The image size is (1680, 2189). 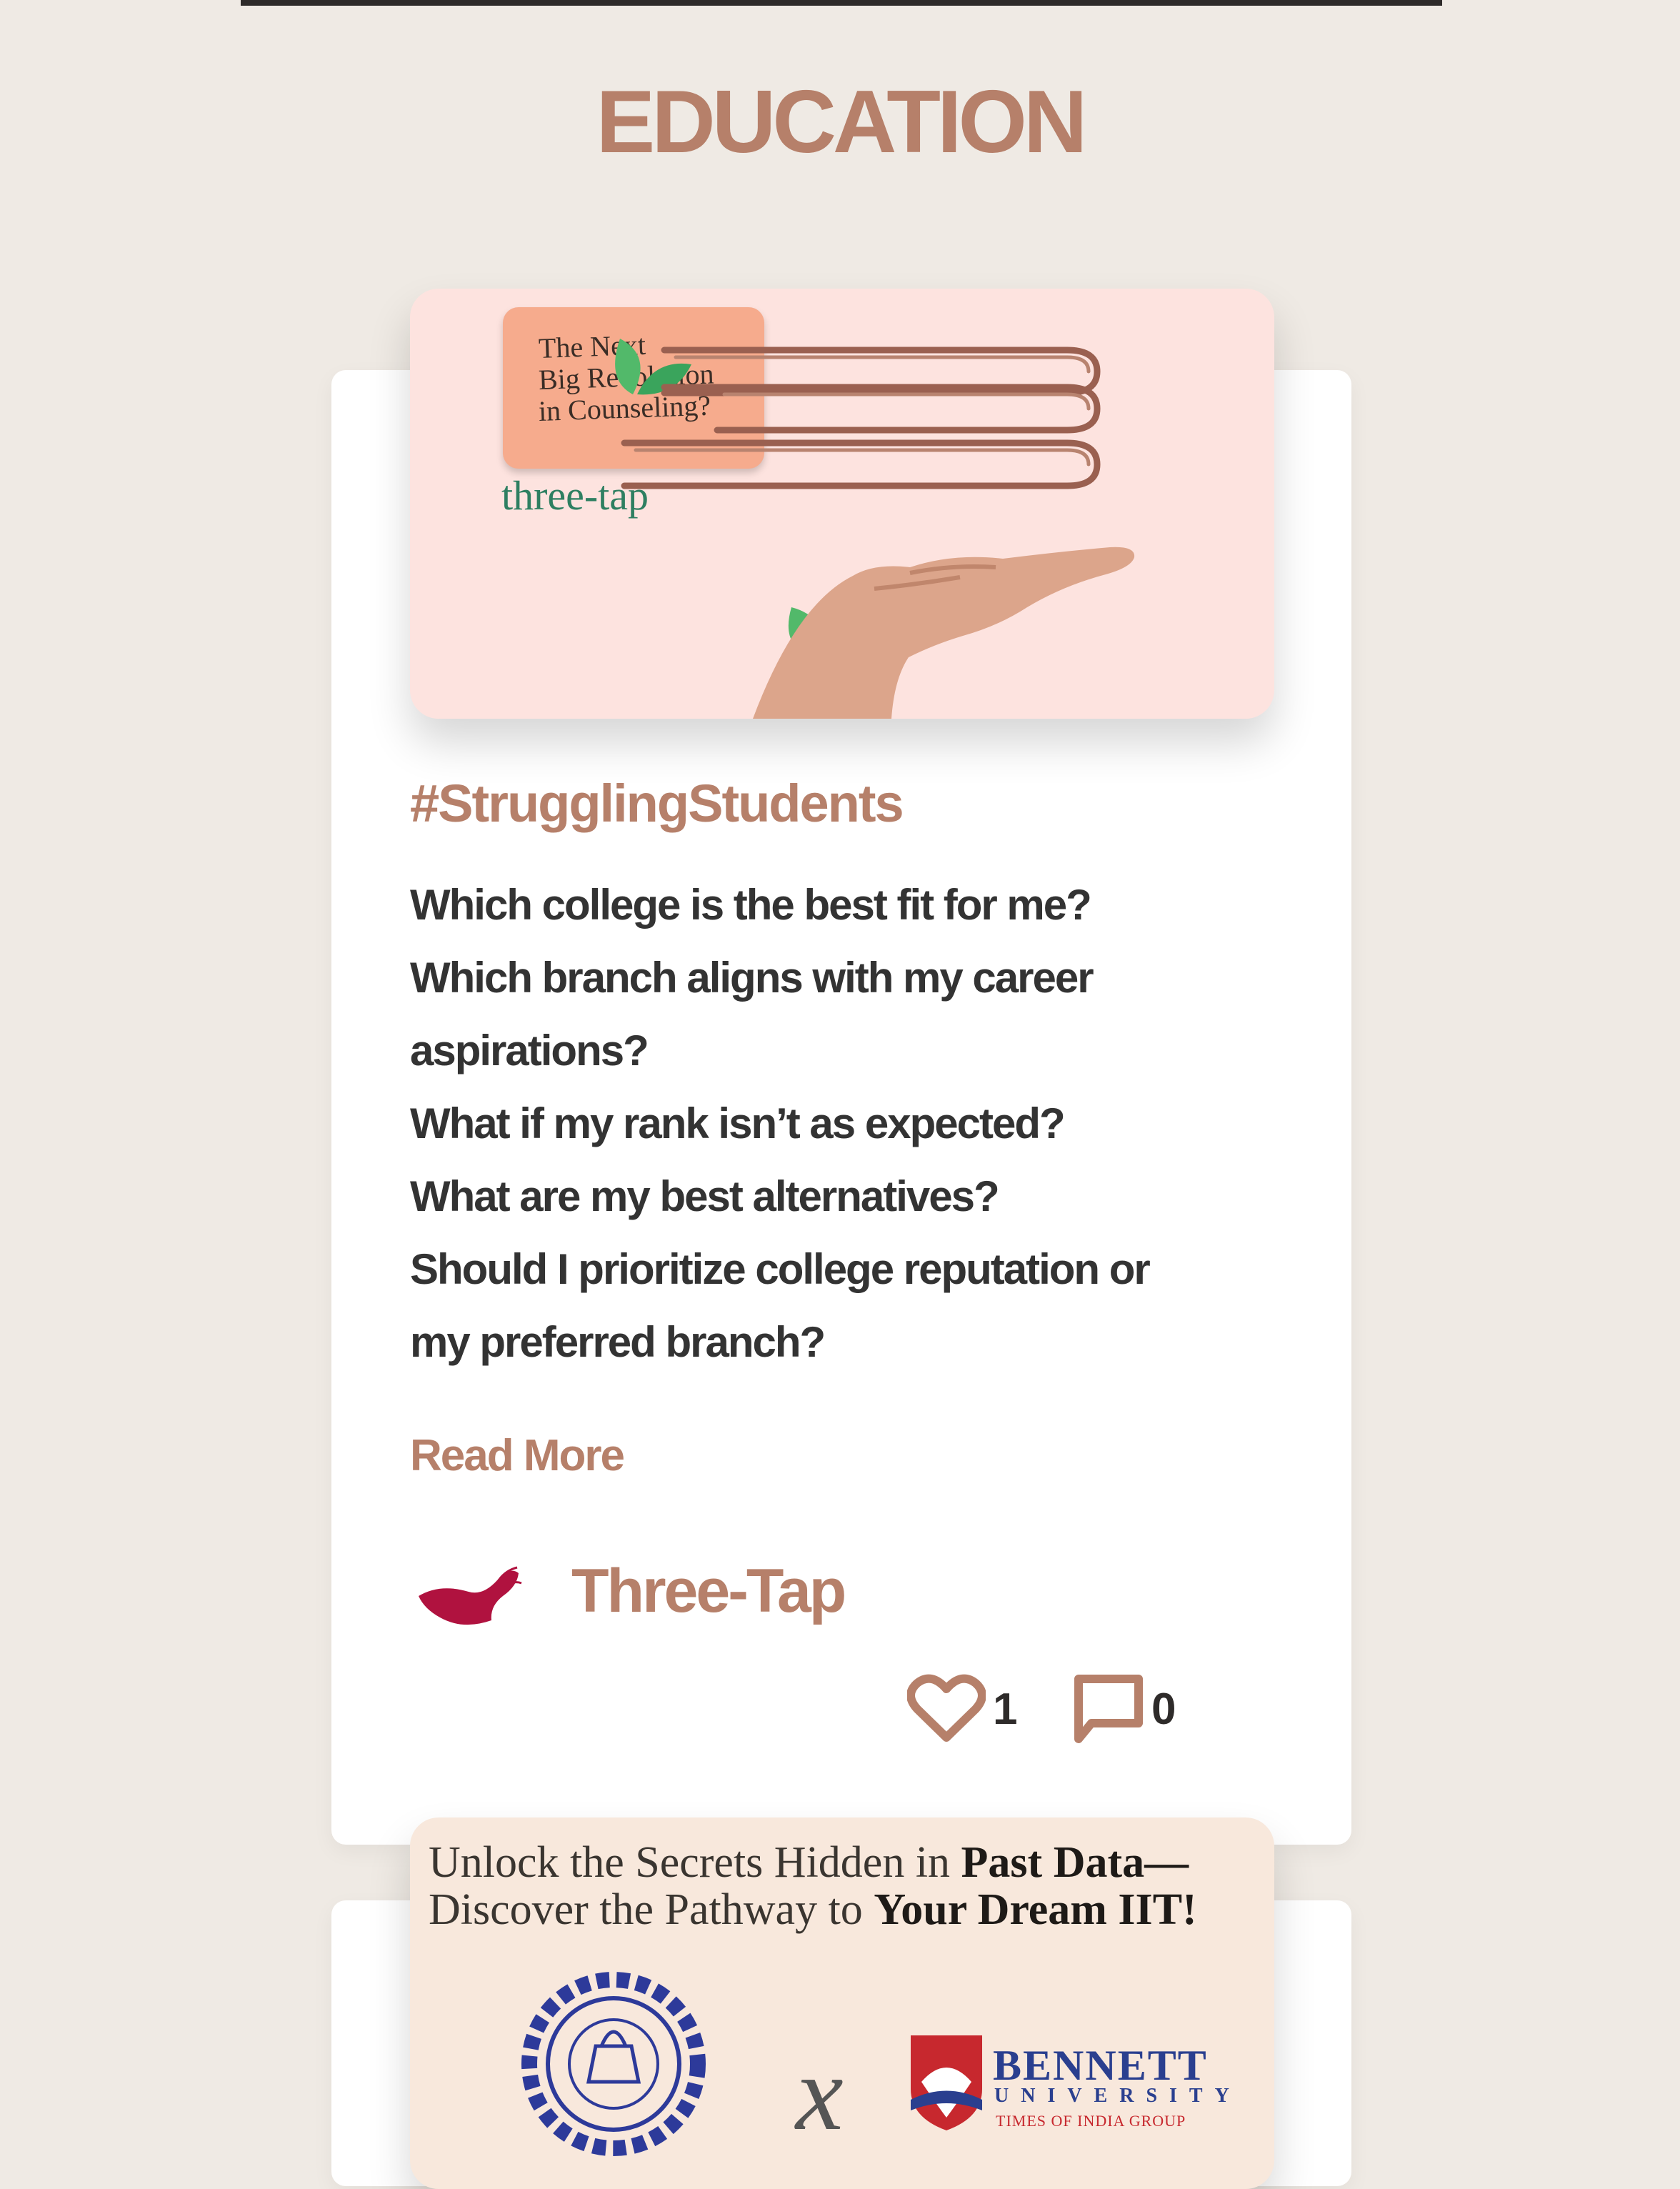 I want to click on cover-headline-line: Unlock the Secrets Hidden in Past Data—, so click(x=809, y=1863).